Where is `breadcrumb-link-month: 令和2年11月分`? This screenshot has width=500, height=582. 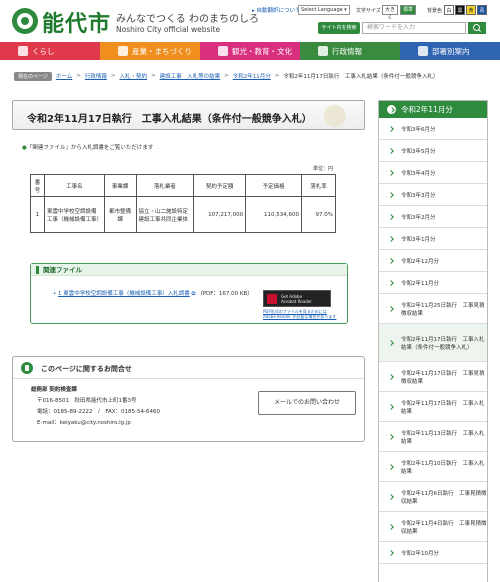
breadcrumb-link-month: 令和2年11月分 is located at coordinates (252, 76).